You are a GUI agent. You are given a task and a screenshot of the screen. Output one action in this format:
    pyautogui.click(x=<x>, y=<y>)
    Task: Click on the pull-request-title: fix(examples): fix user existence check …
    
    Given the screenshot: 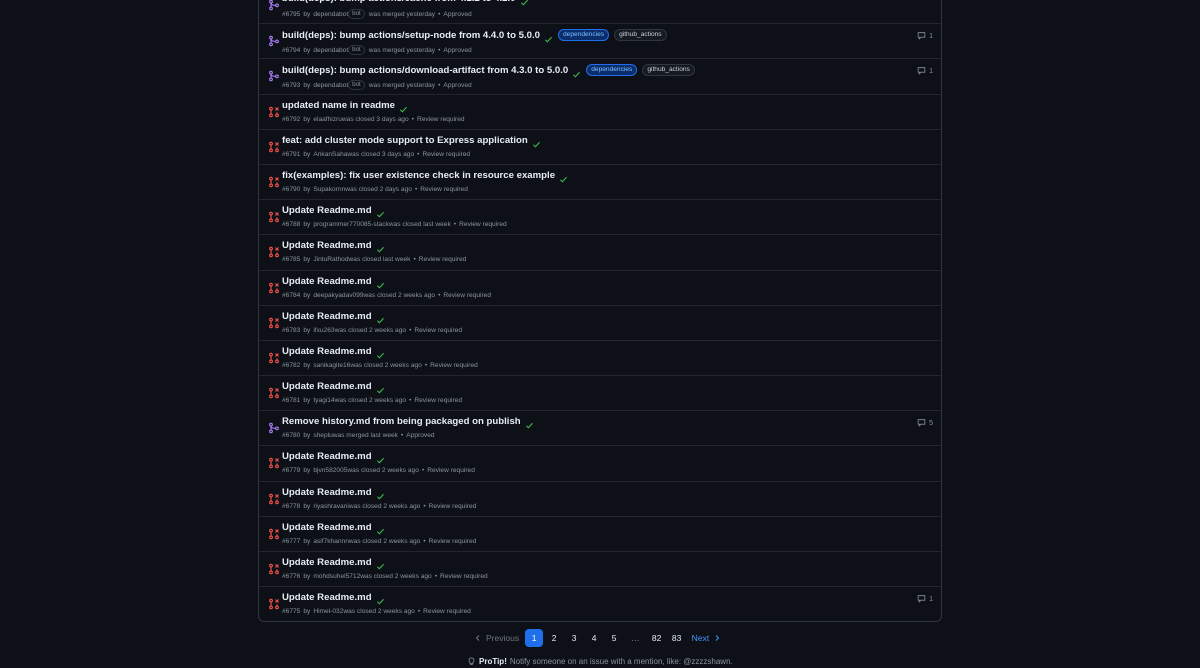 What is the action you would take?
    pyautogui.click(x=418, y=175)
    